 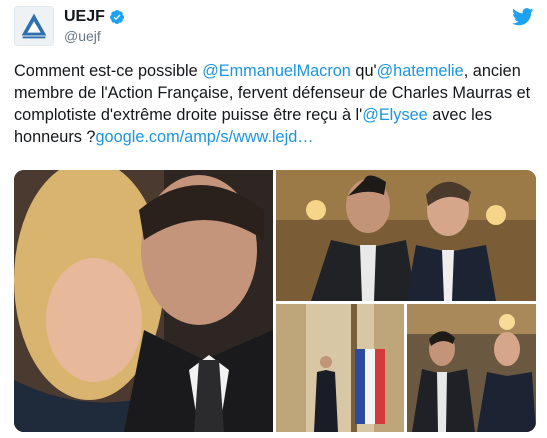 I want to click on mention-link: @hatemelie, so click(x=420, y=71).